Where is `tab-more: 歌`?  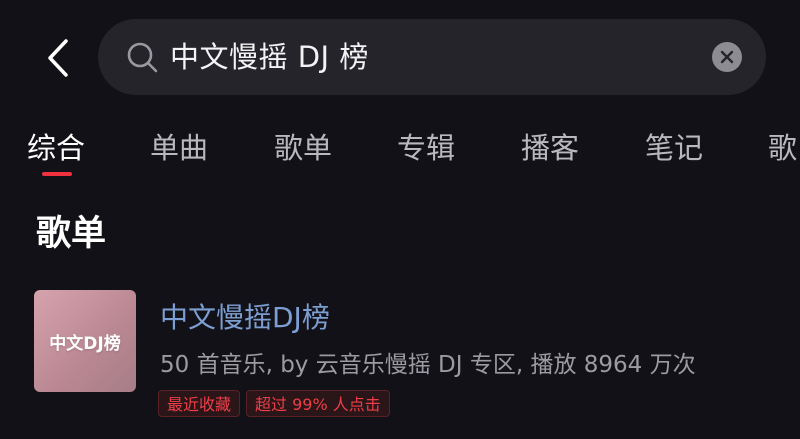 tab-more: 歌 is located at coordinates (782, 148).